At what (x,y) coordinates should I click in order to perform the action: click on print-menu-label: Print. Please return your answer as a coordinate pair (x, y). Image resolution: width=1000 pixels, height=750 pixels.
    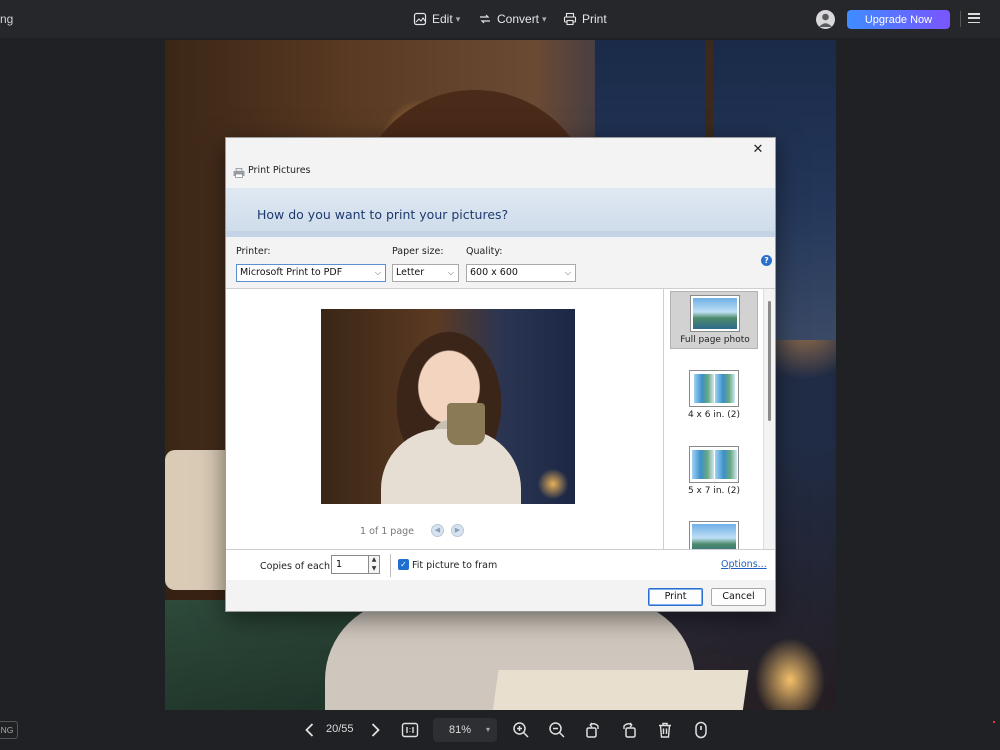
    Looking at the image, I should click on (594, 19).